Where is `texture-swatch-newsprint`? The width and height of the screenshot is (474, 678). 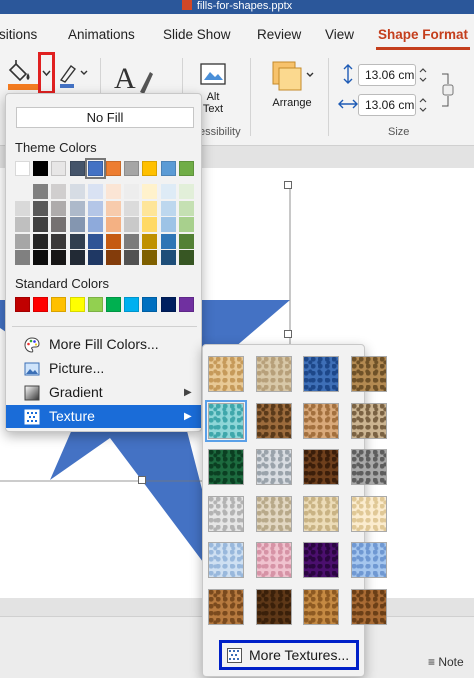 texture-swatch-newsprint is located at coordinates (226, 513).